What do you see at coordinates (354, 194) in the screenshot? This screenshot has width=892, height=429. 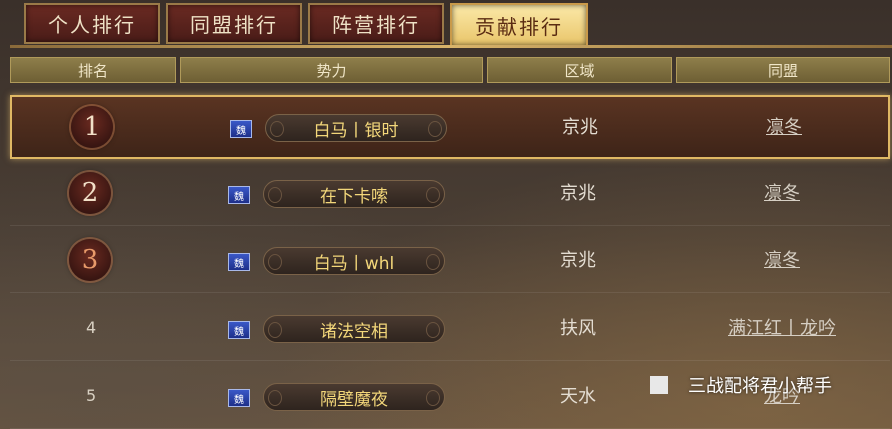 I see `force-name: 在下卡嗦` at bounding box center [354, 194].